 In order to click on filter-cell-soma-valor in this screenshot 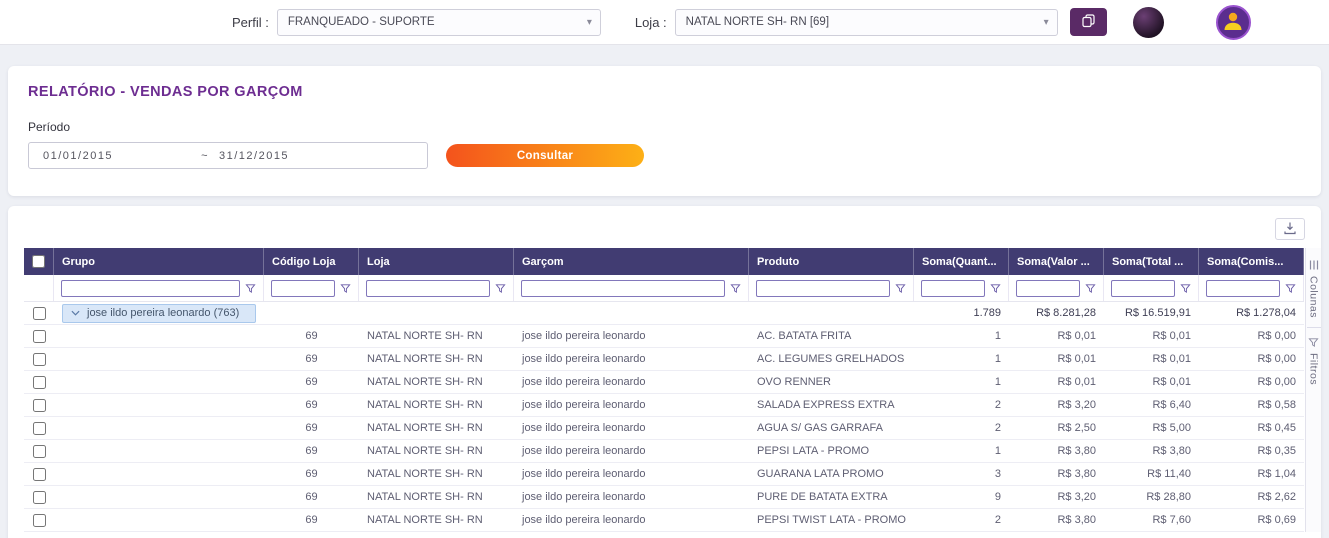, I will do `click(1056, 288)`.